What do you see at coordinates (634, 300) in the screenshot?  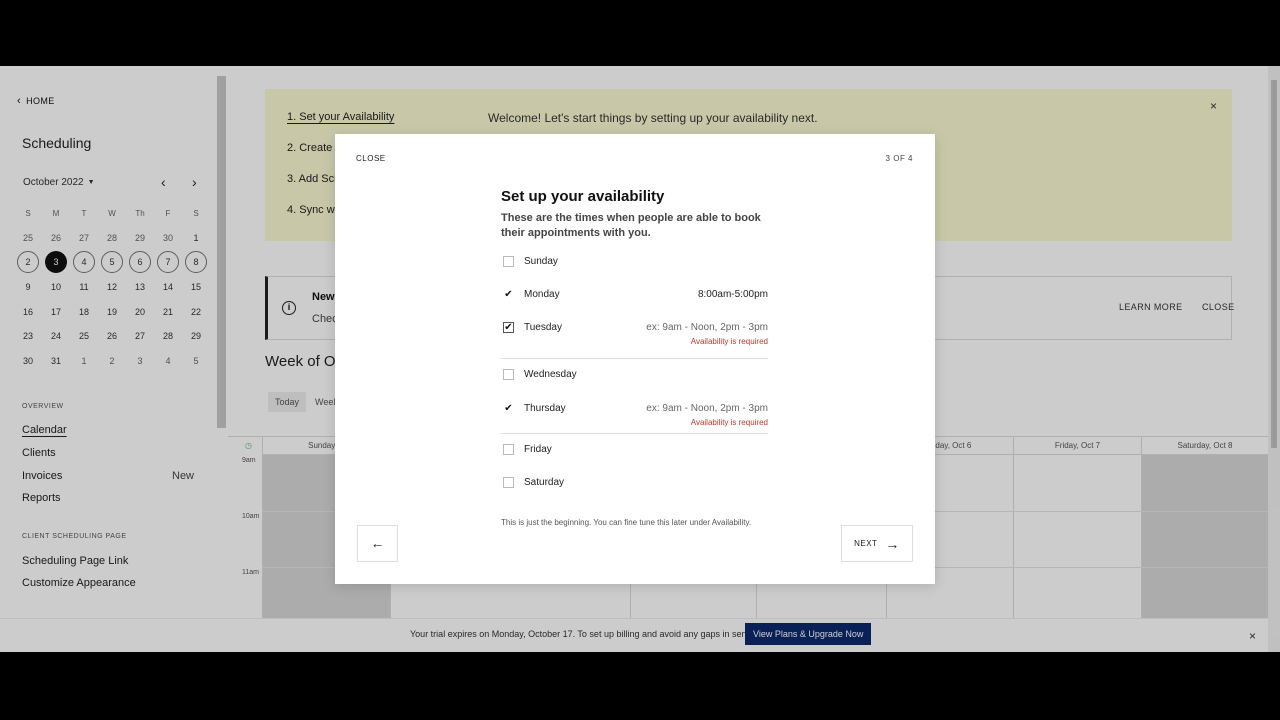 I see `day-row-monday: ✔ Monday 8:00am-5:00pm` at bounding box center [634, 300].